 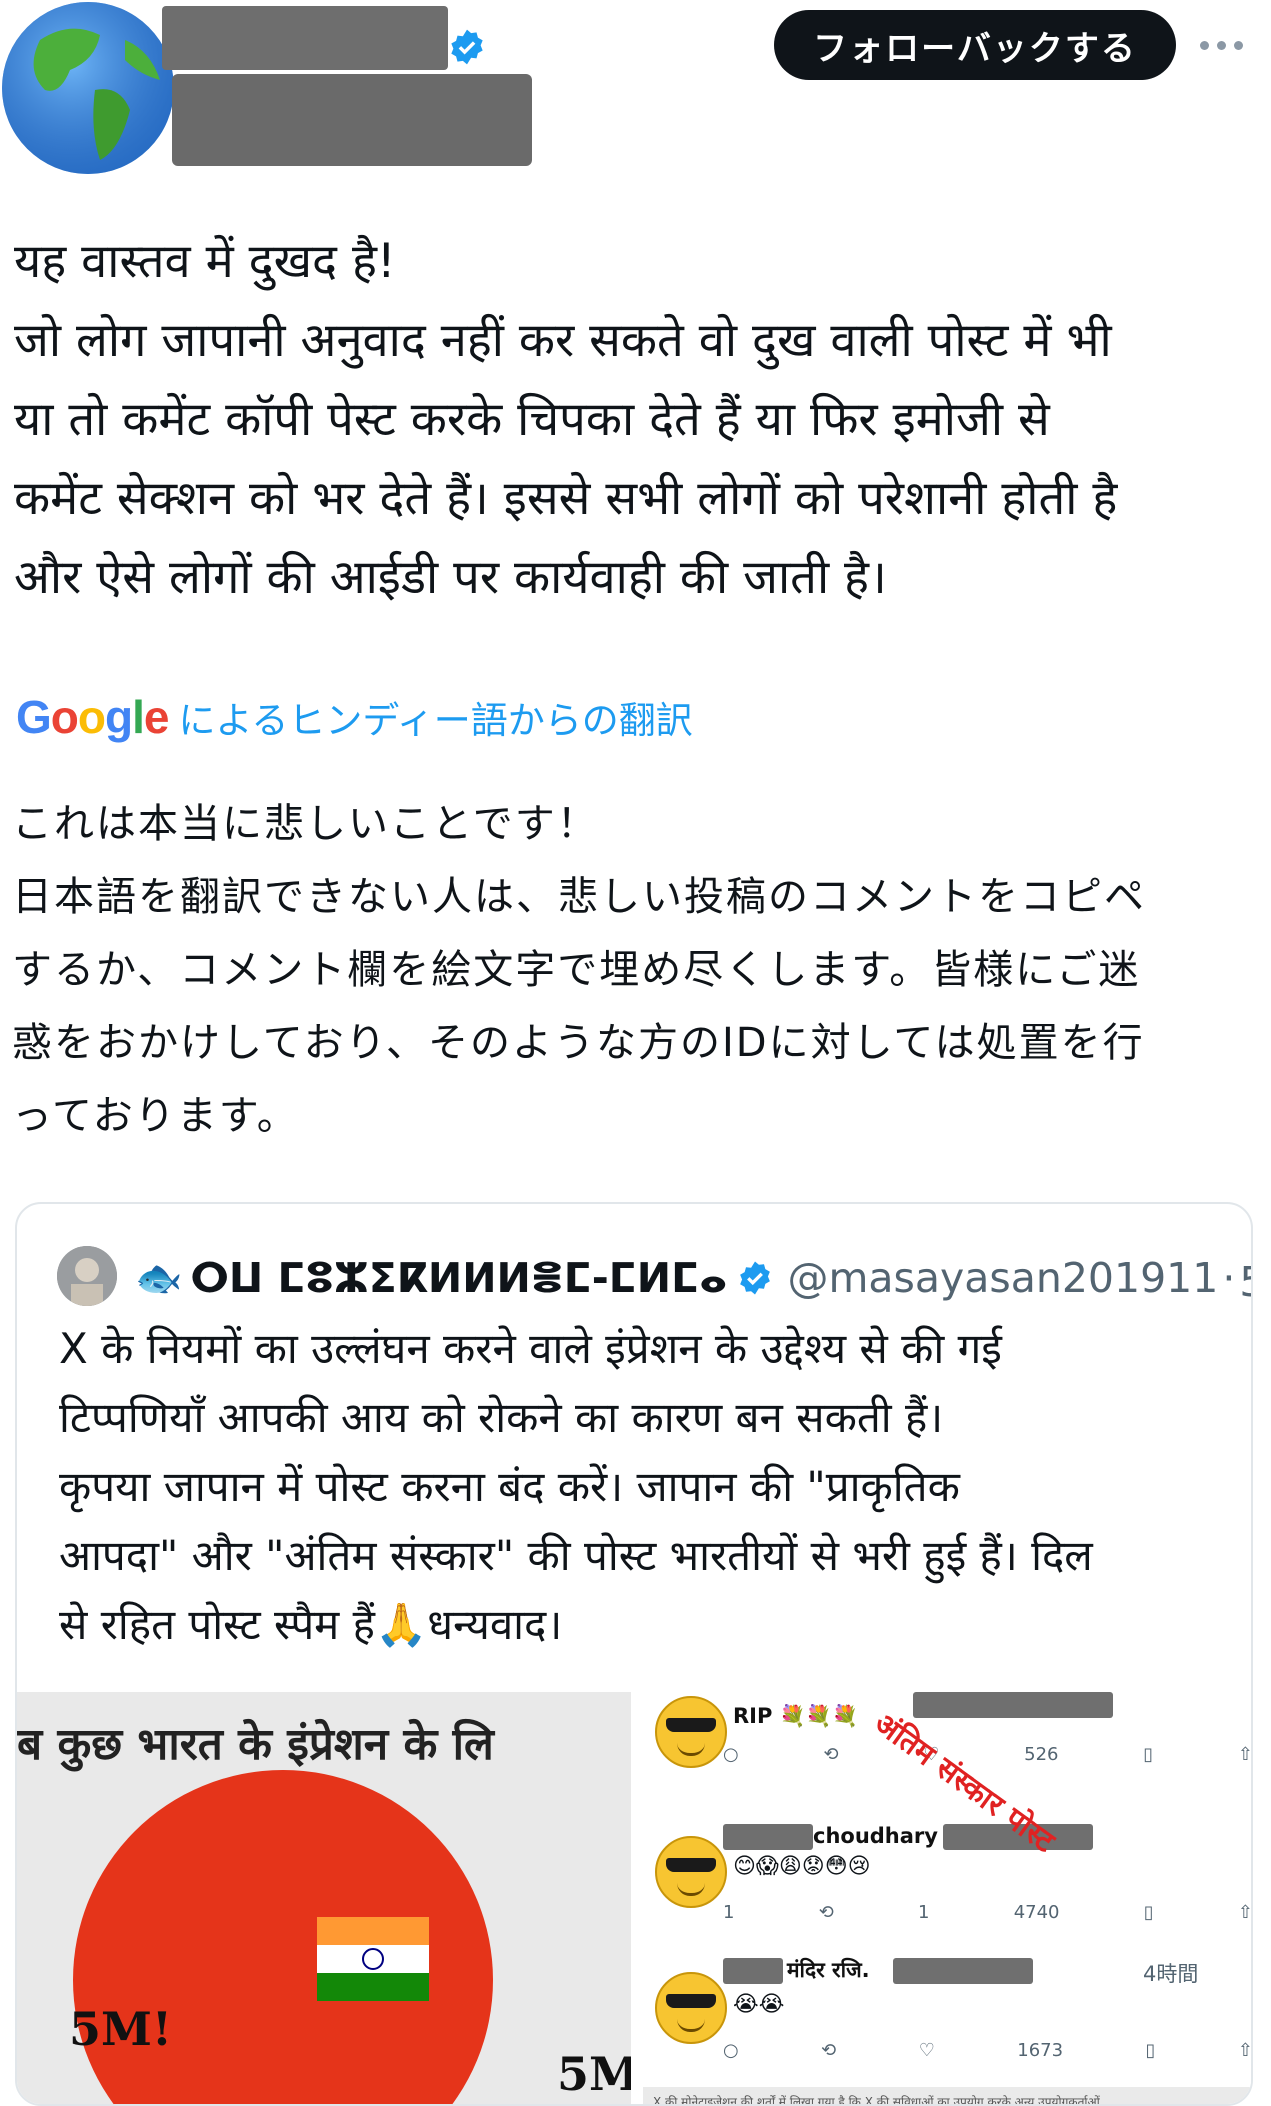 I want to click on comment-time: 4時間, so click(x=1171, y=1974).